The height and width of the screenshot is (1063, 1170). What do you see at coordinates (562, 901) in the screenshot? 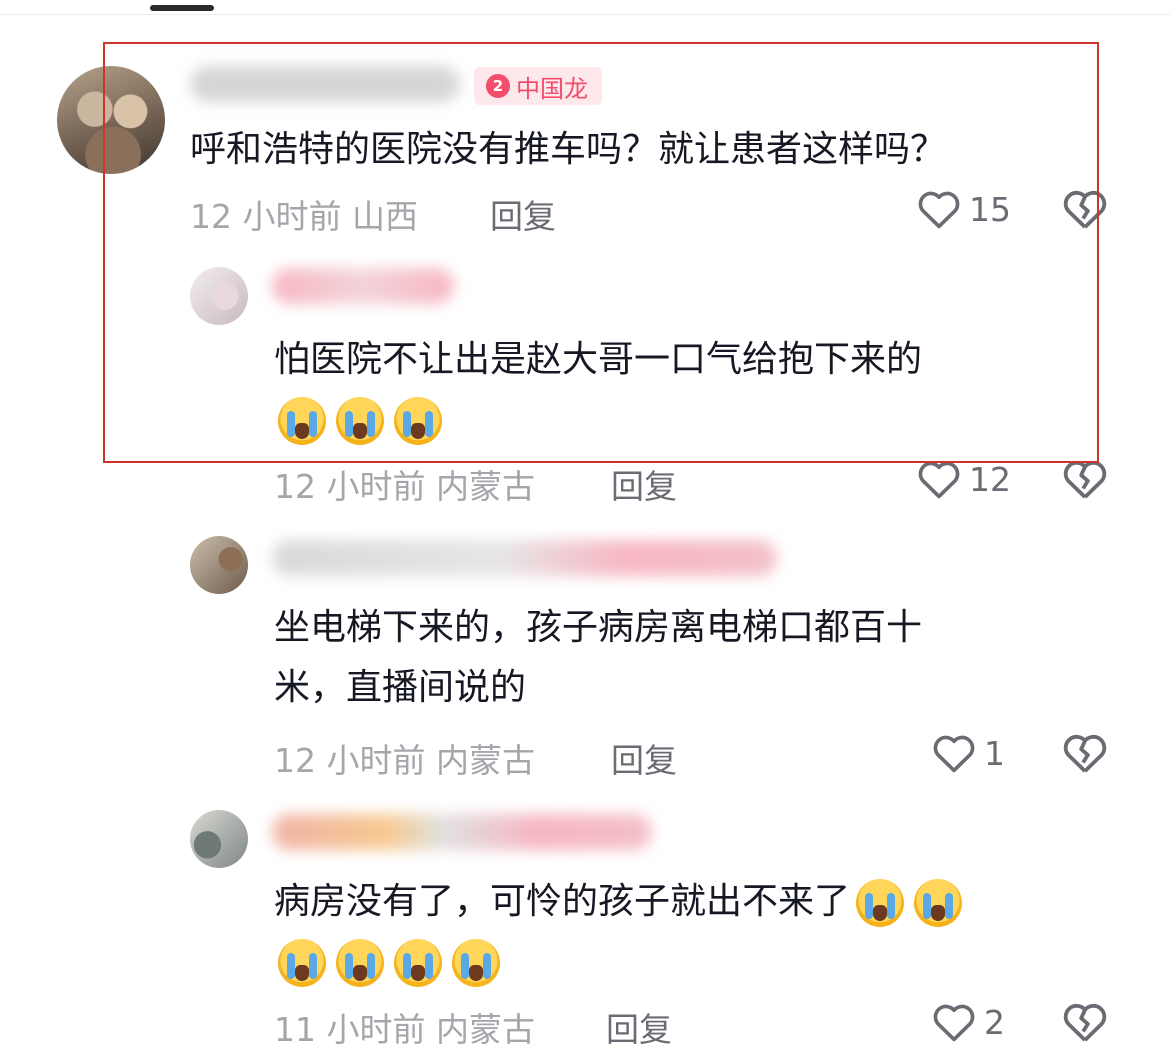
I see `comment-text-line: 病房没有了，可怜的孩子就出不来了` at bounding box center [562, 901].